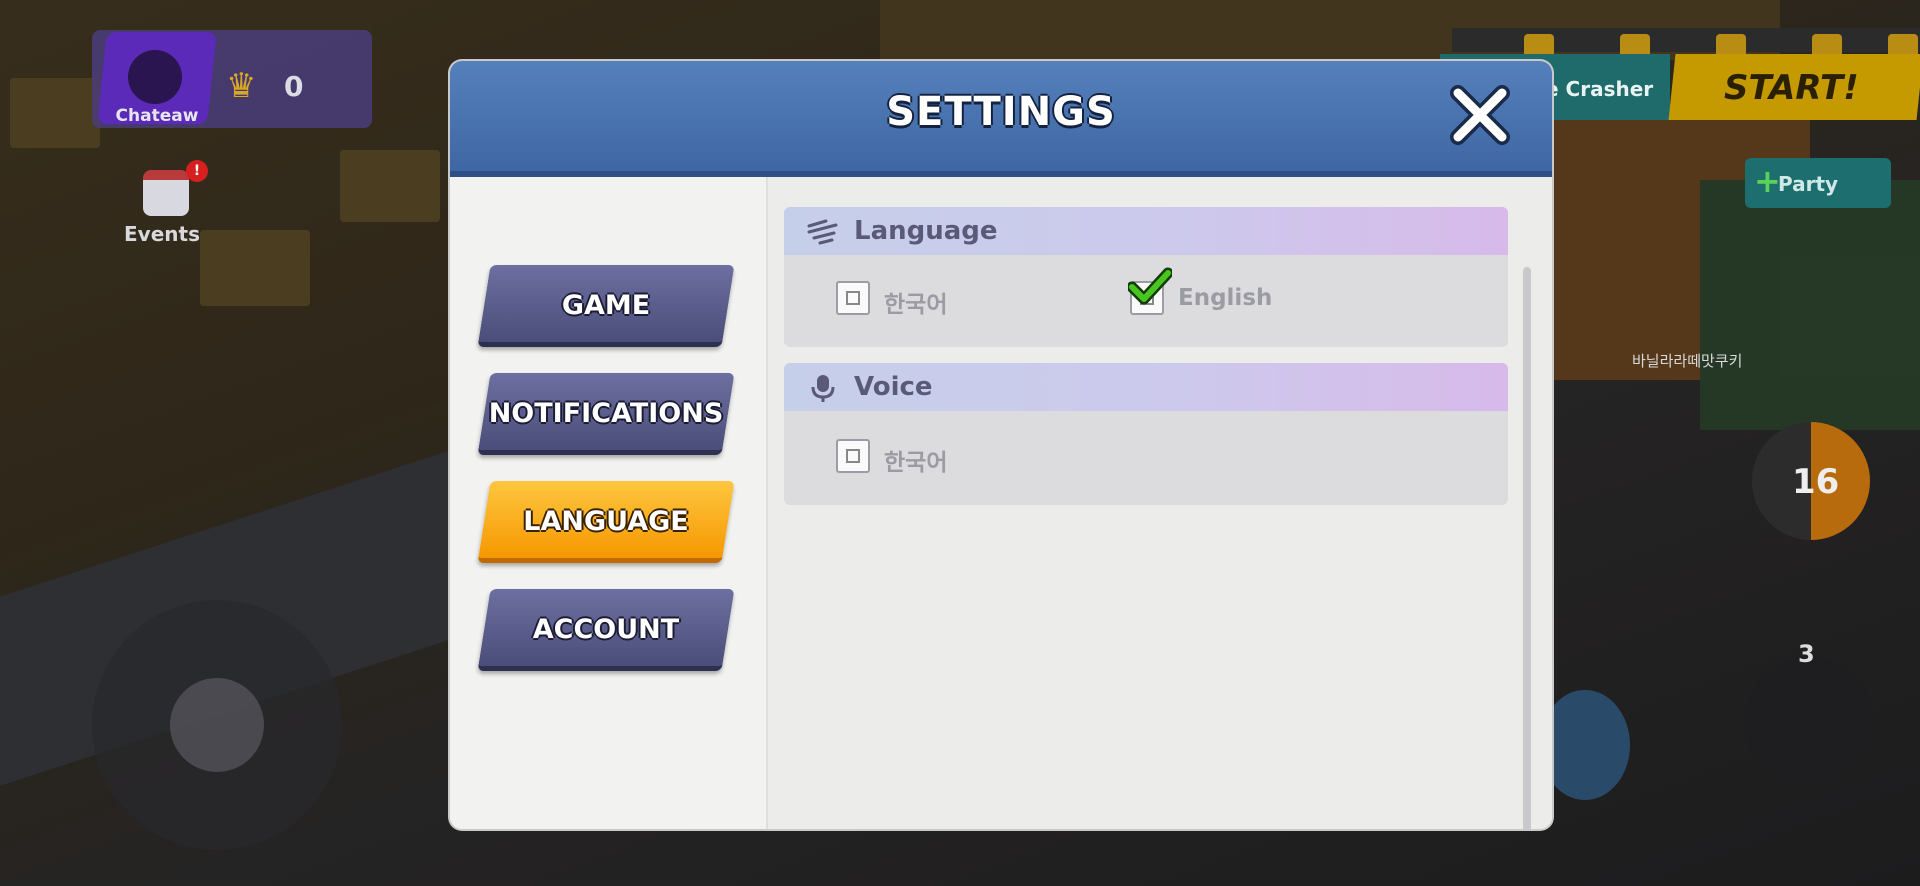 The height and width of the screenshot is (886, 1920). What do you see at coordinates (1687, 361) in the screenshot?
I see `player-nametag: 바닐라라떼맛쿠키` at bounding box center [1687, 361].